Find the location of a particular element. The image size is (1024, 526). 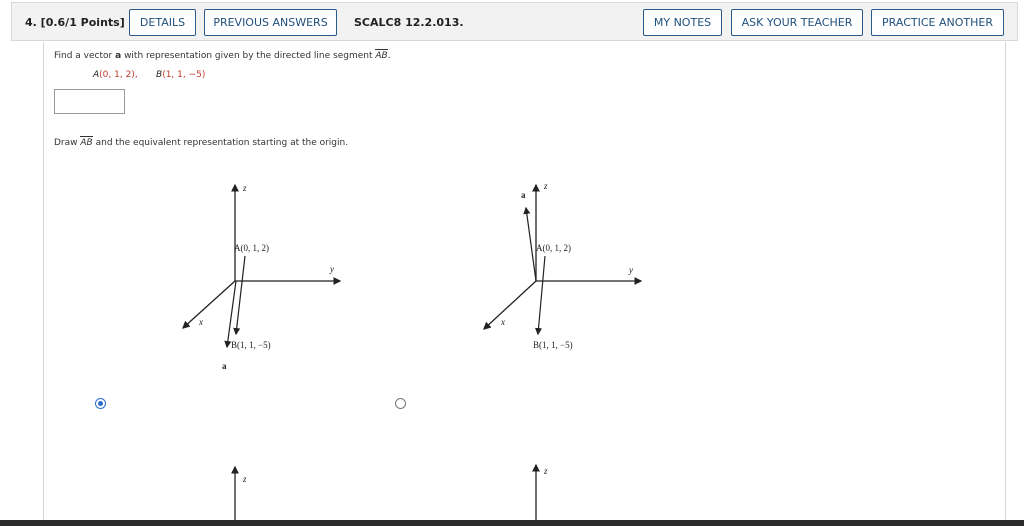

graph-option-4: z is located at coordinates (540, 491).